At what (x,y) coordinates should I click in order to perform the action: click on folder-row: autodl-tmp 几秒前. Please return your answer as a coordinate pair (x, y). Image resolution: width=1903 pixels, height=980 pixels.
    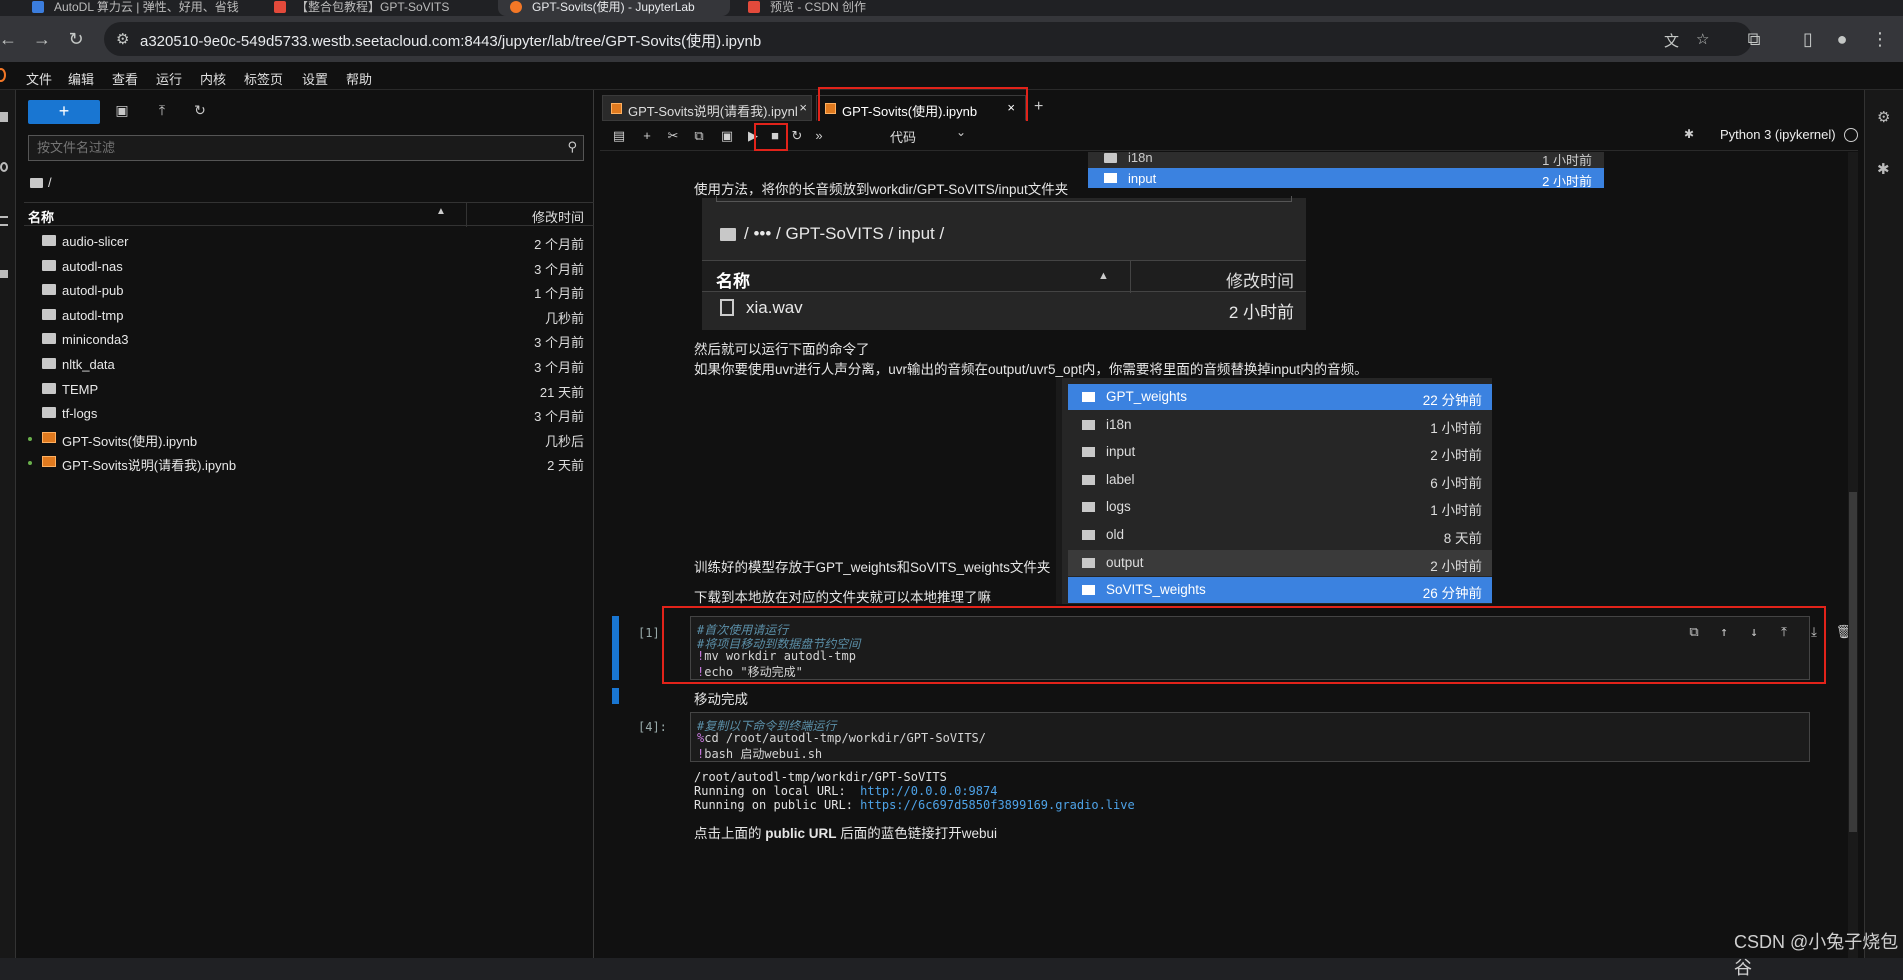
    Looking at the image, I should click on (309, 316).